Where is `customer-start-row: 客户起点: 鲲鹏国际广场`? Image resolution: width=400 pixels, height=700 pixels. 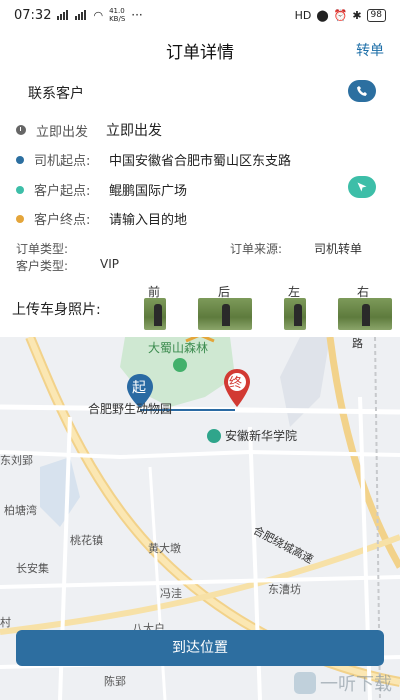
customer-start-row: 客户起点: 鲲鹏国际广场 is located at coordinates (101, 189).